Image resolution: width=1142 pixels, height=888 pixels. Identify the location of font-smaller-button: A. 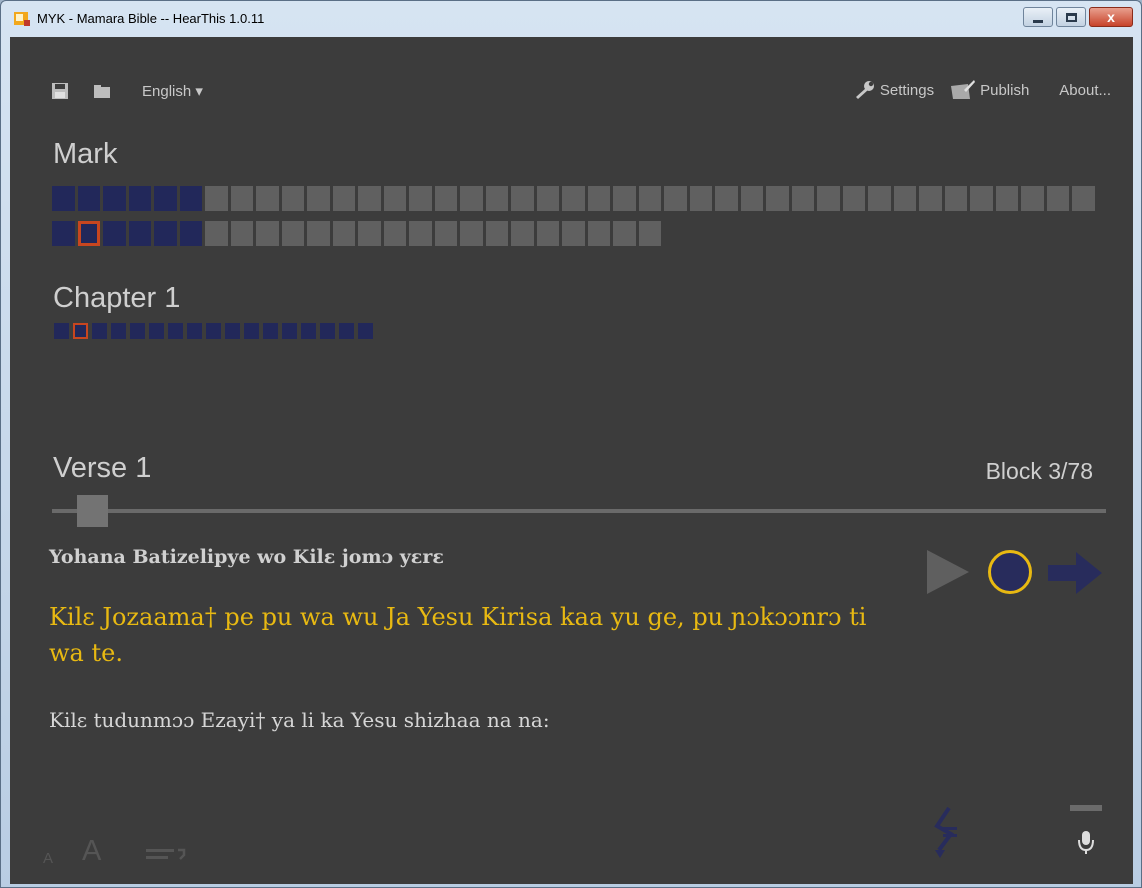
(48, 858).